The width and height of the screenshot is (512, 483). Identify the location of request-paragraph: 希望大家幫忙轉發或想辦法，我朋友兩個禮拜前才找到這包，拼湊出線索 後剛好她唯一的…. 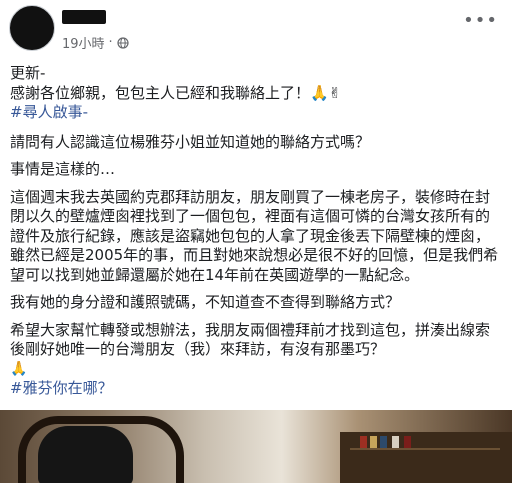
(257, 340).